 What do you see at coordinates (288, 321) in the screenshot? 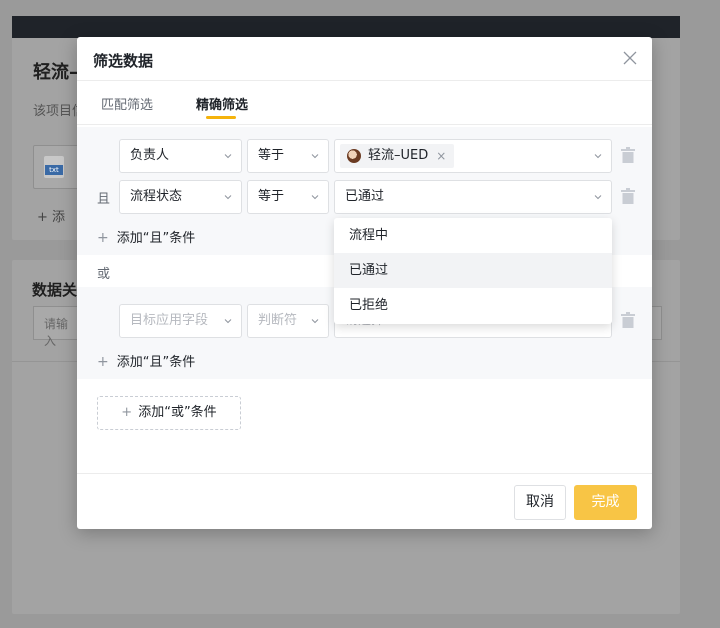
I see `operator-select-3: 判断符` at bounding box center [288, 321].